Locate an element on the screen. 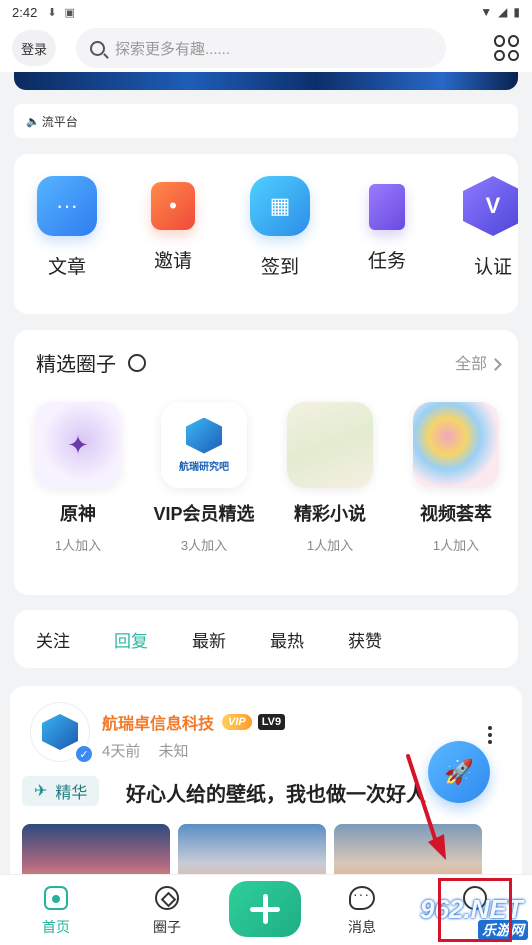  notice-bar: 🔈 流平台 is located at coordinates (266, 121).